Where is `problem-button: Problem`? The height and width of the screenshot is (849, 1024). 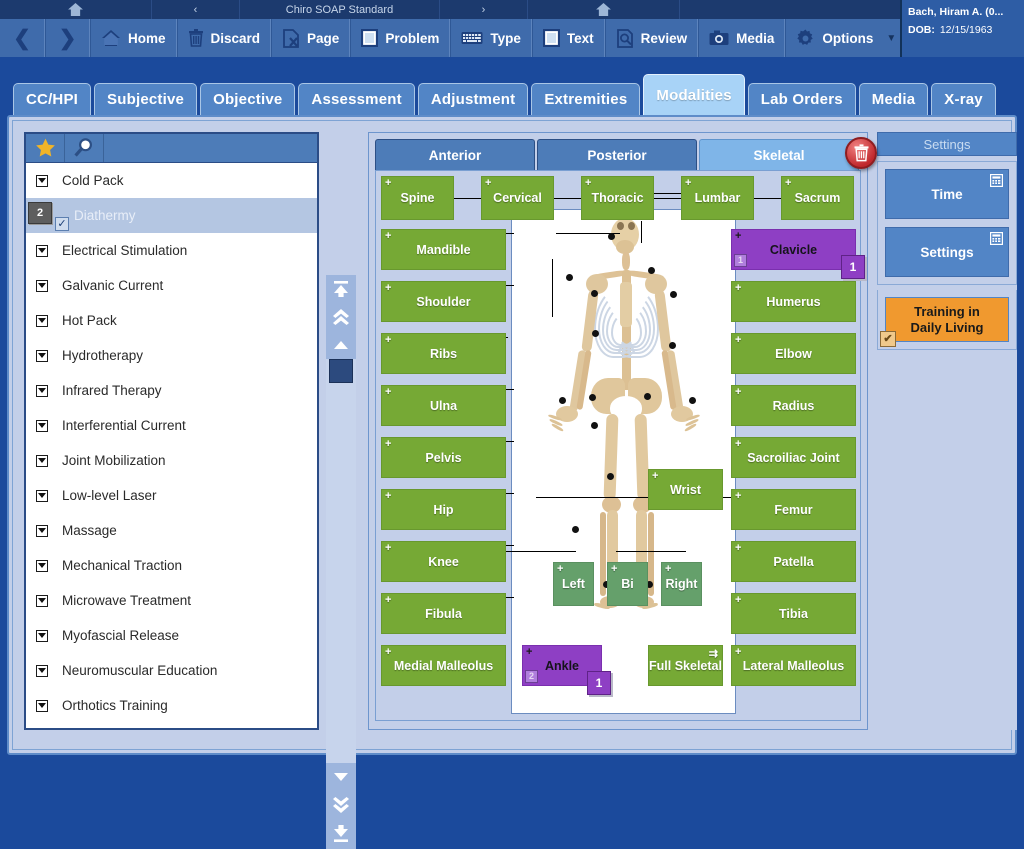
problem-button: Problem is located at coordinates (400, 38).